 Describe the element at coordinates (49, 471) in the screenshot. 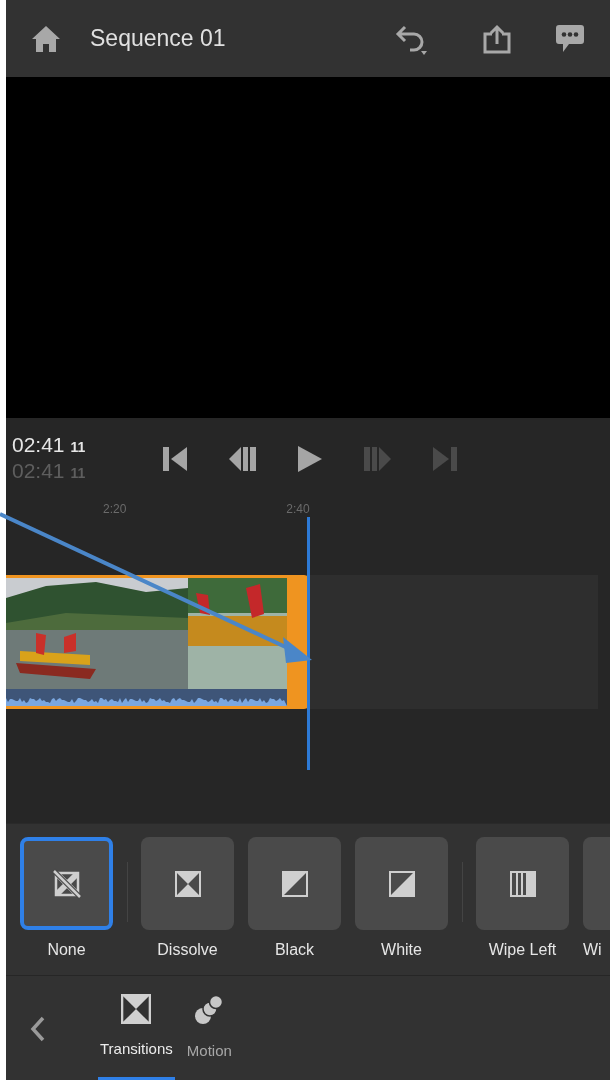

I see `duration-timecode: 02:41 11` at that location.